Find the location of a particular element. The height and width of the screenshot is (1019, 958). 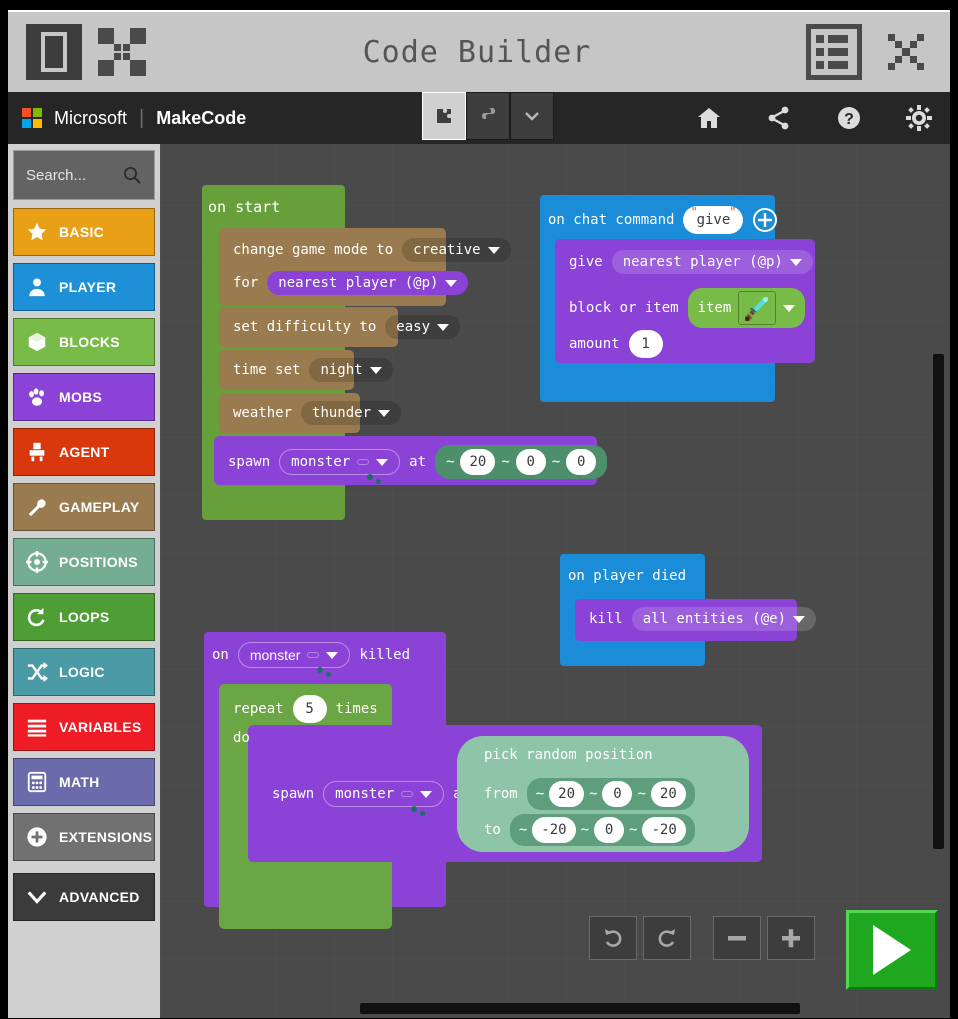

play-triangle-icon is located at coordinates (892, 950).